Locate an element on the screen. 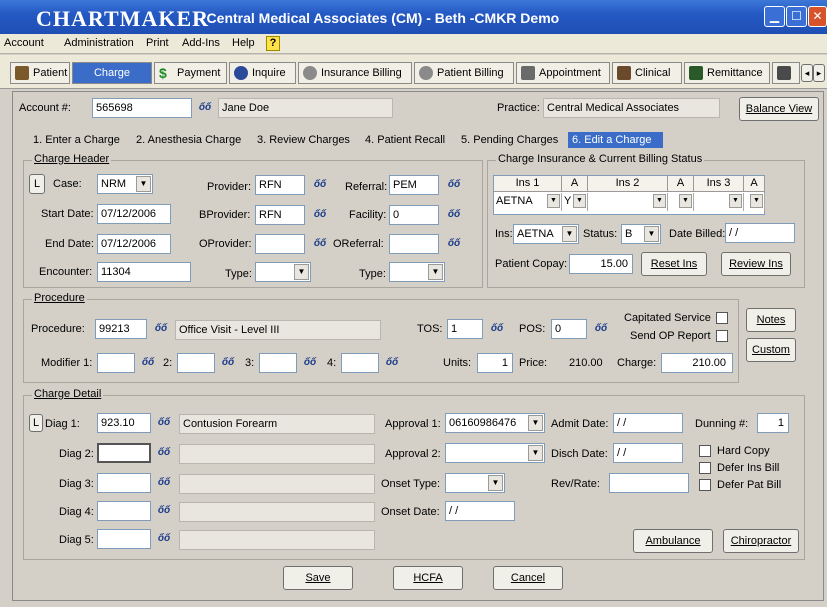  diag4-field is located at coordinates (124, 511).